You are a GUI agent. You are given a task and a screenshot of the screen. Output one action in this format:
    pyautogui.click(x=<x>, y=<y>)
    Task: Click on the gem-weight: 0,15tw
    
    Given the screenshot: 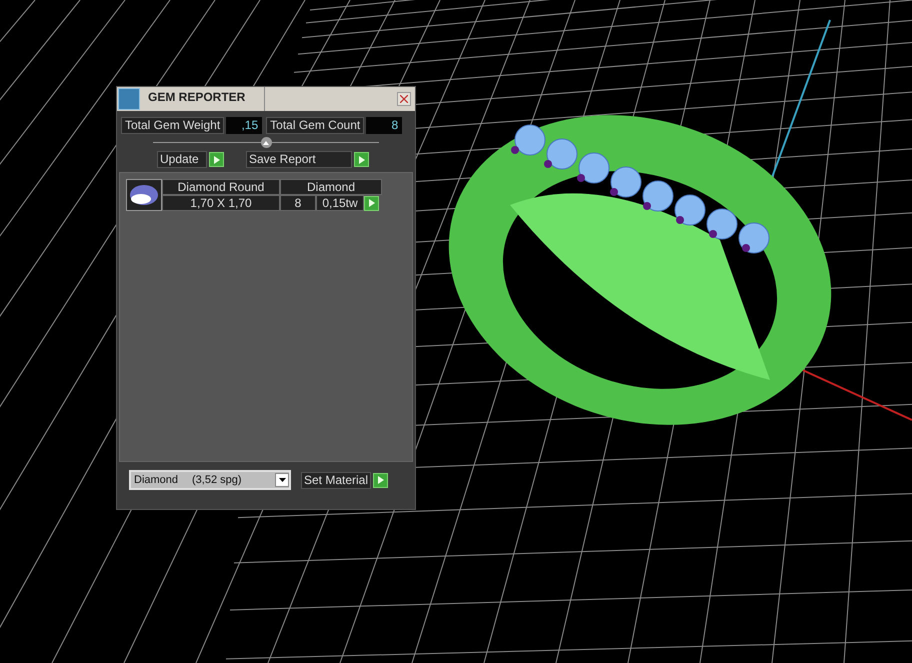 What is the action you would take?
    pyautogui.click(x=340, y=203)
    